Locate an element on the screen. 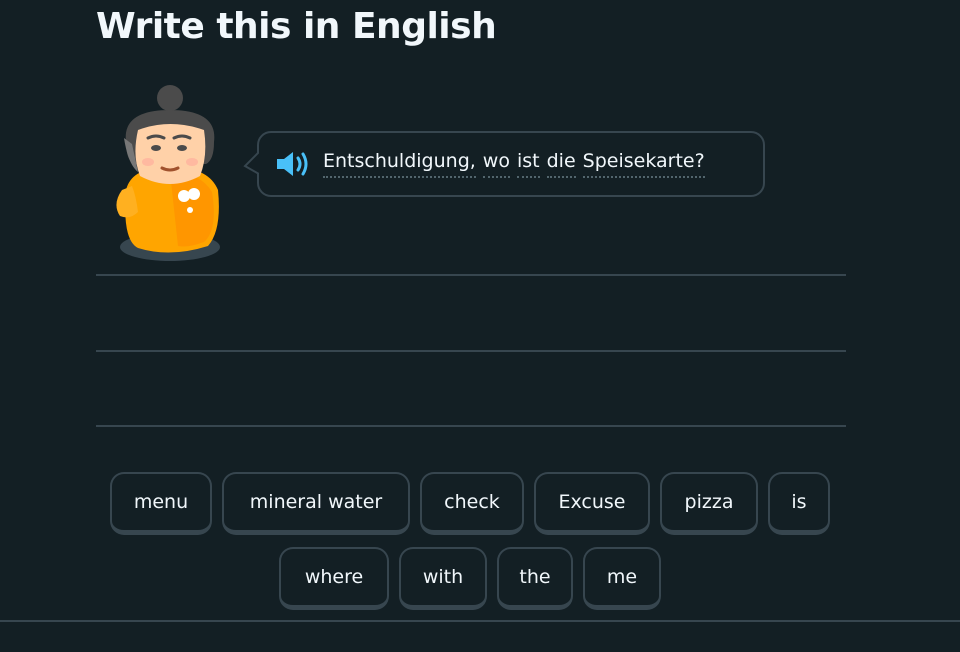 The image size is (960, 652). speaker-icon is located at coordinates (293, 164).